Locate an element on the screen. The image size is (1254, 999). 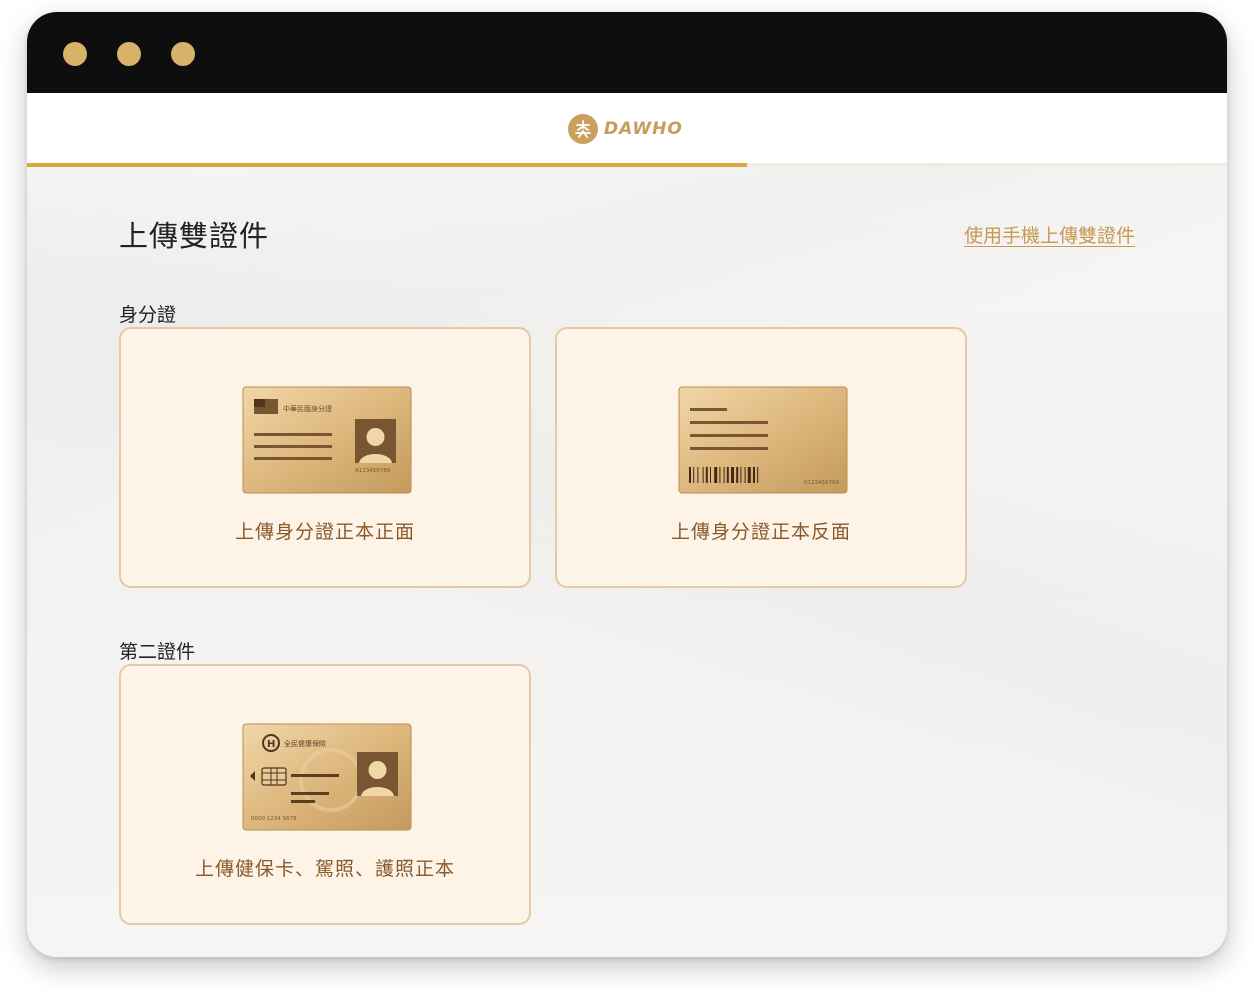
svg-text: H is located at coordinates (271, 744).